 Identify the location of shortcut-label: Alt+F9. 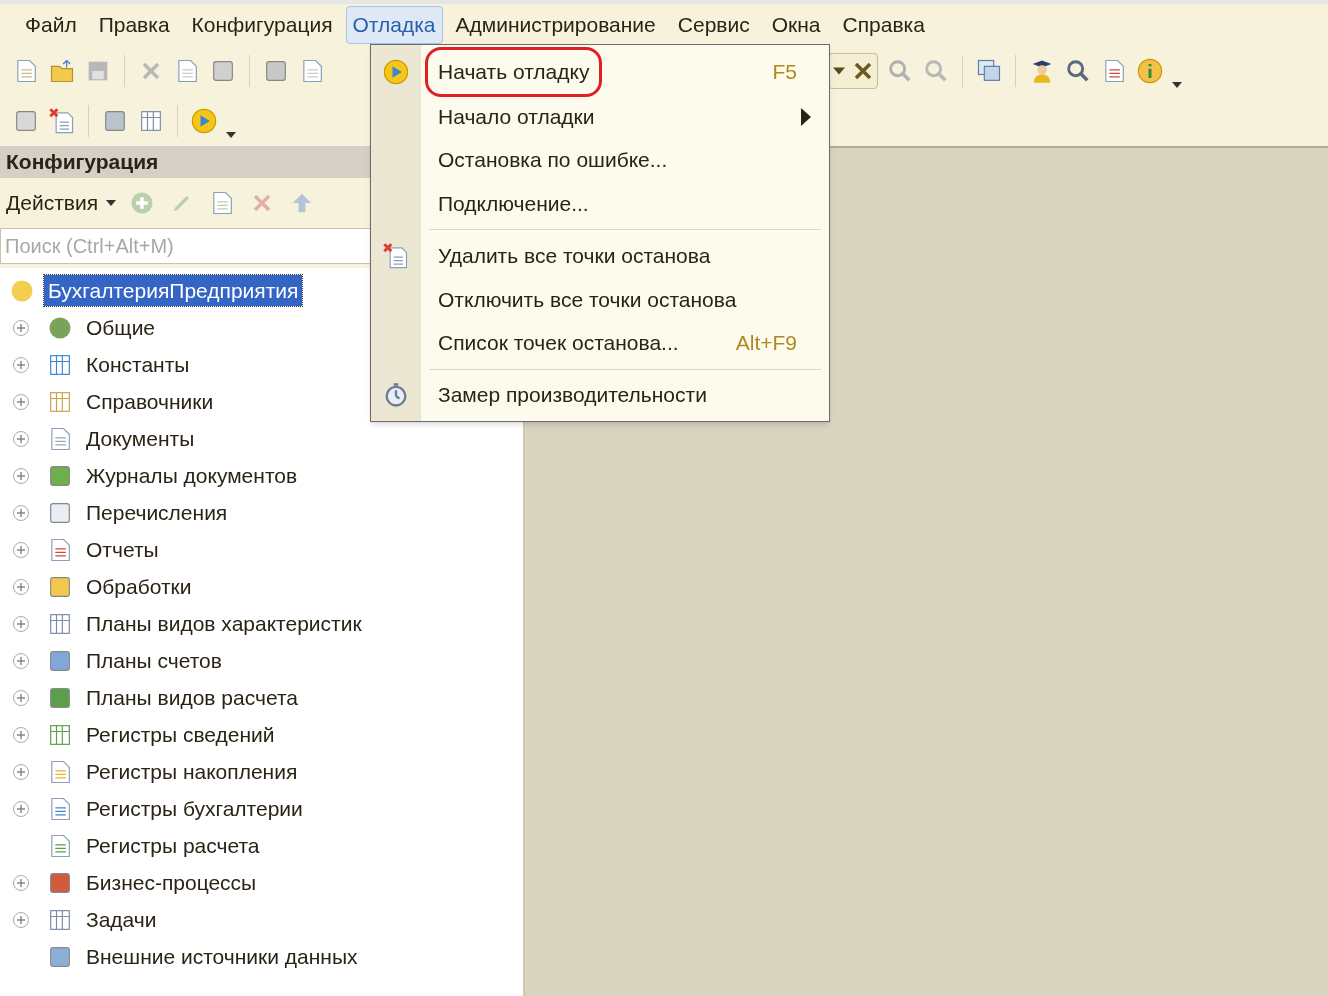
(766, 343).